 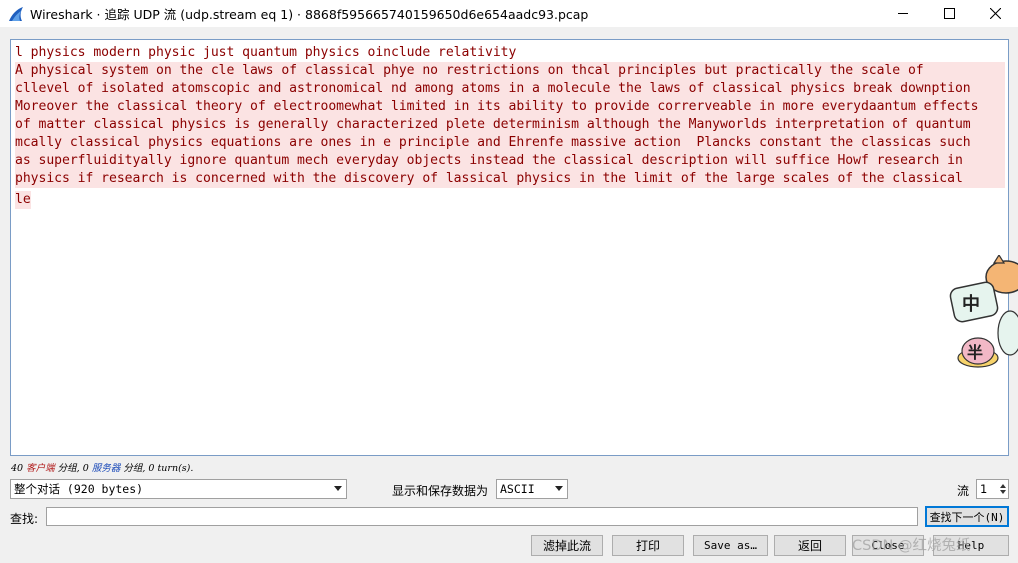 I want to click on stream-number-value: 1, so click(x=984, y=489).